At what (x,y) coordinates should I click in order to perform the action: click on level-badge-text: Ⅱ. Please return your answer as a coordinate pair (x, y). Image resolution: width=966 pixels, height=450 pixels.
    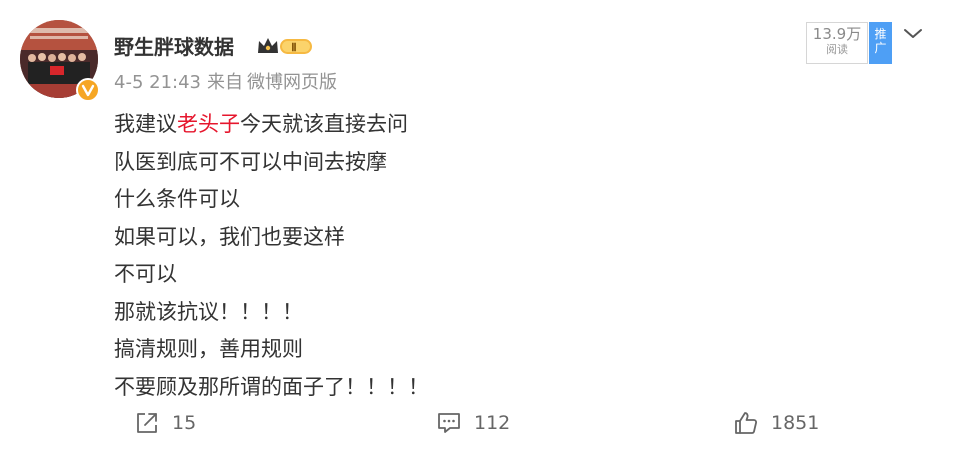
    Looking at the image, I should click on (293, 48).